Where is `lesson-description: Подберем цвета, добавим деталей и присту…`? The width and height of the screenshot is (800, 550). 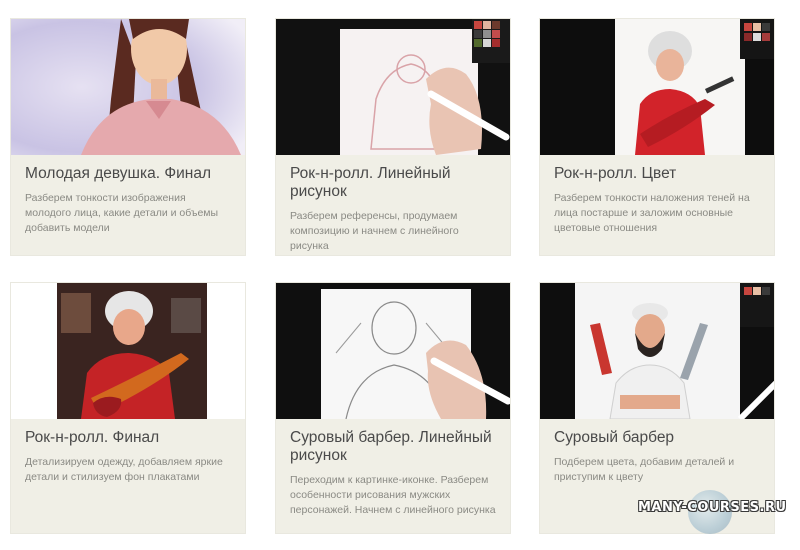 lesson-description: Подберем цвета, добавим деталей и присту… is located at coordinates (644, 469).